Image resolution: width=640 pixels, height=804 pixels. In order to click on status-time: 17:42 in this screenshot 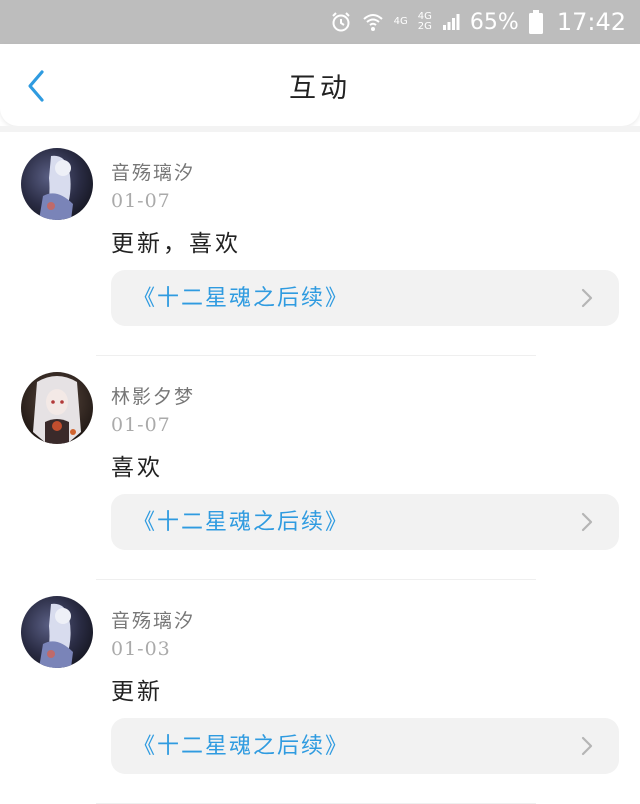, I will do `click(591, 22)`.